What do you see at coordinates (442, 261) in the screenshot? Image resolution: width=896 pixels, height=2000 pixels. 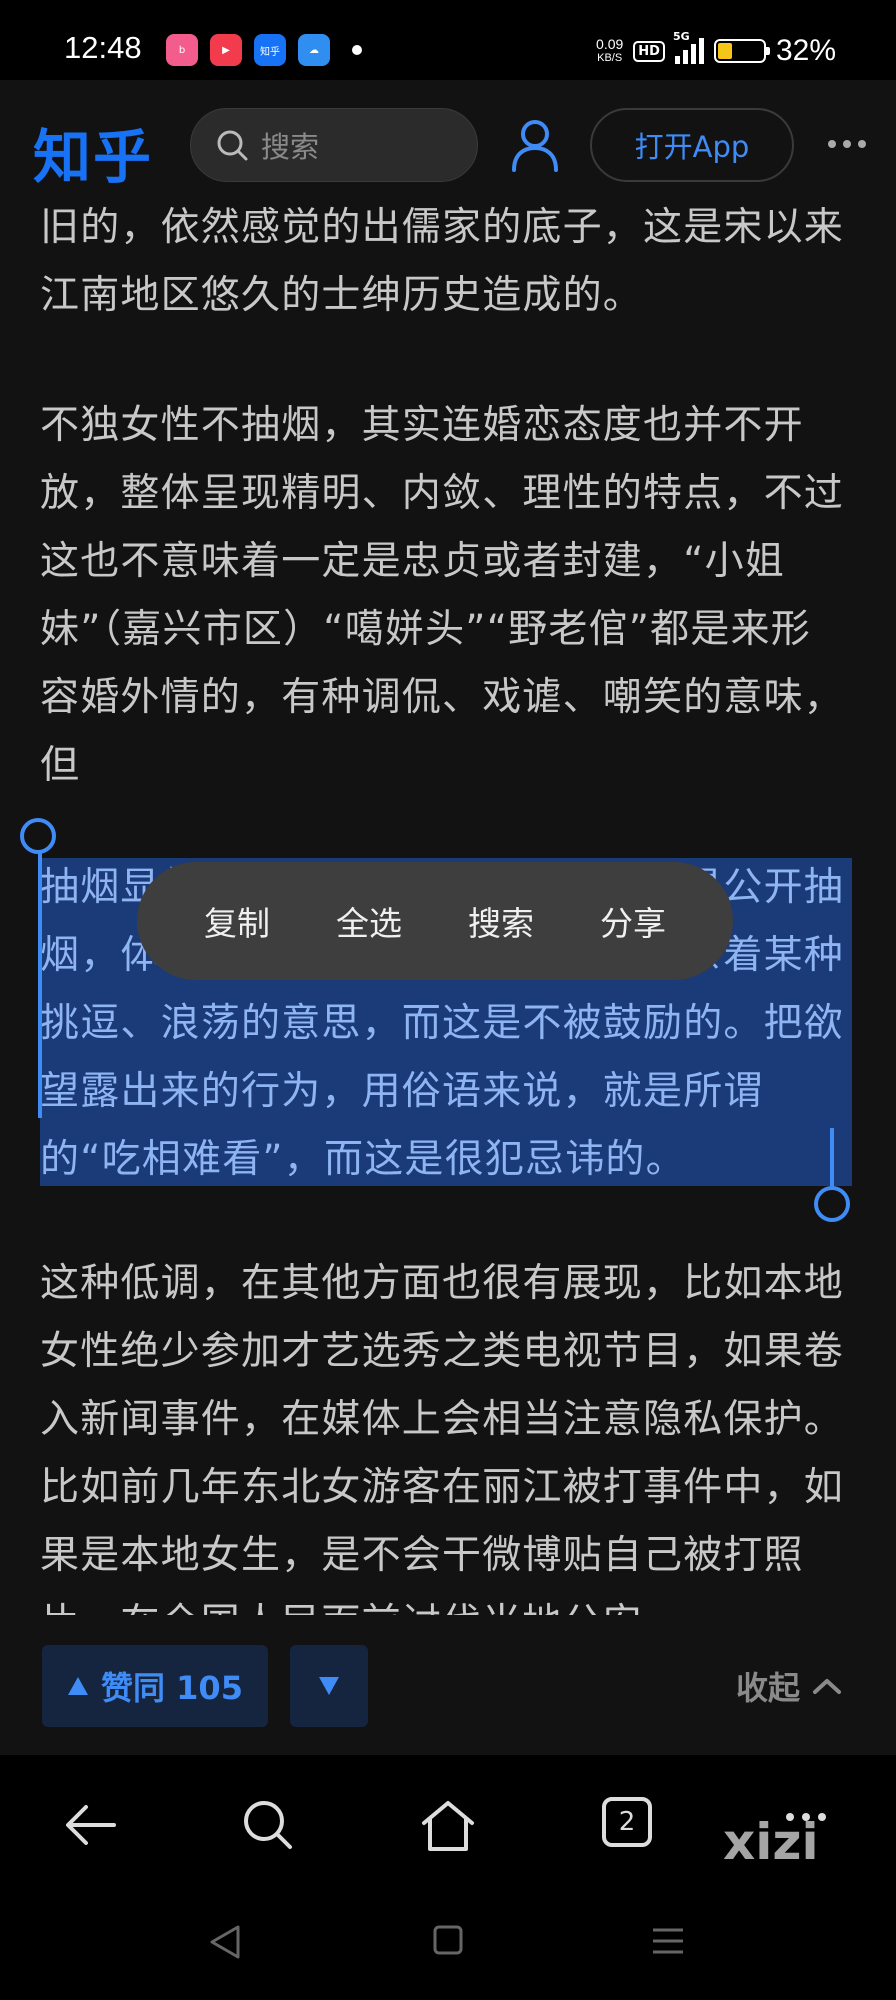 I see `paragraph-1: 旧的，依然感觉的出儒家的底子，这是宋以来江南地区悠久的士绅历史造成的。` at bounding box center [442, 261].